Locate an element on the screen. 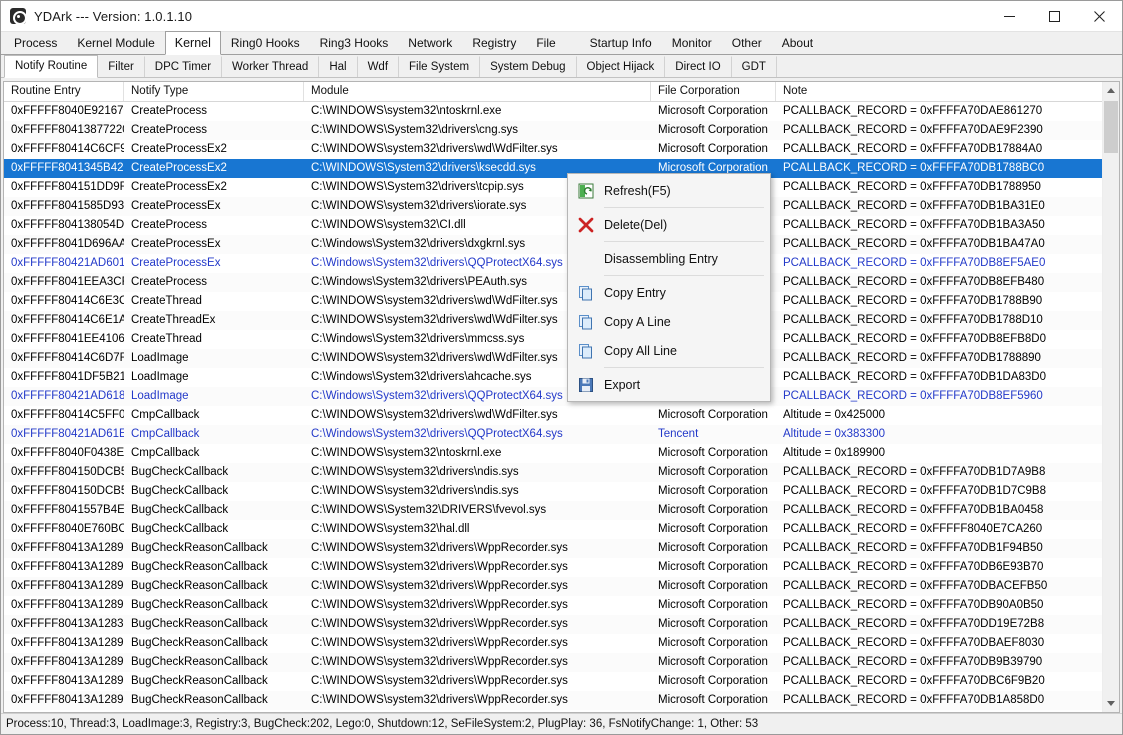  tab-ring3-hooks: Ring3 Hooks is located at coordinates (354, 43).